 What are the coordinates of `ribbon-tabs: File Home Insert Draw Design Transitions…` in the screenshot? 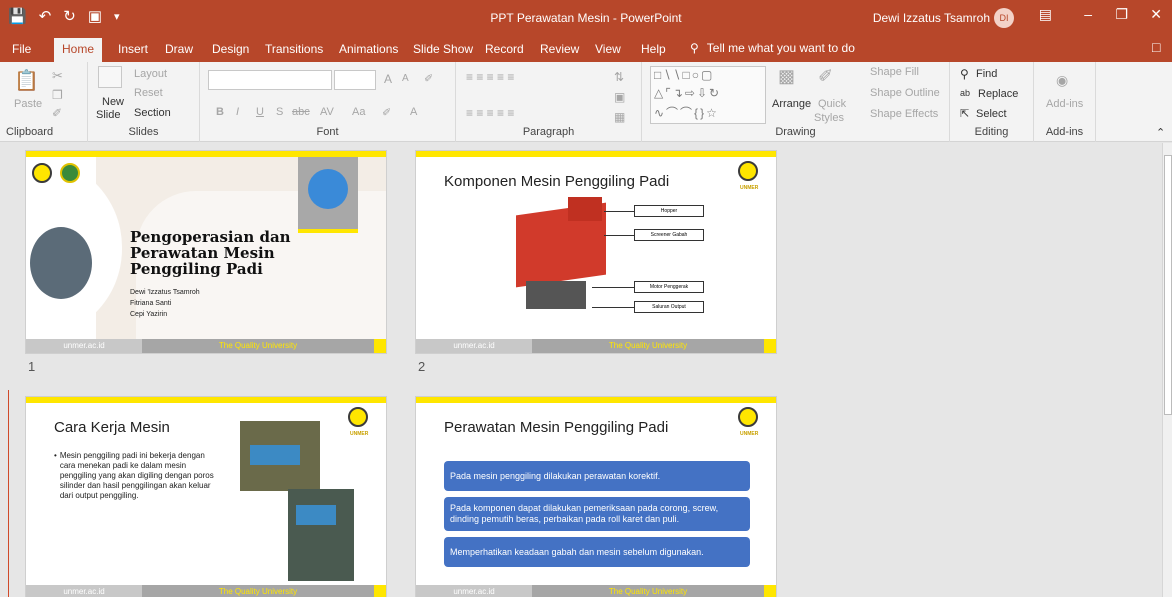 It's located at (586, 49).